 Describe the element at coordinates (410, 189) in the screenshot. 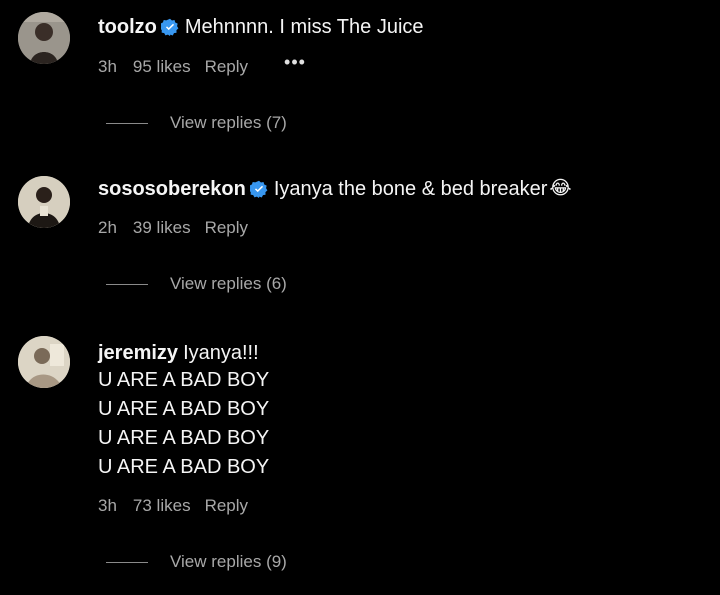

I see `comment-text: Iyanya the bone & bed breaker` at that location.